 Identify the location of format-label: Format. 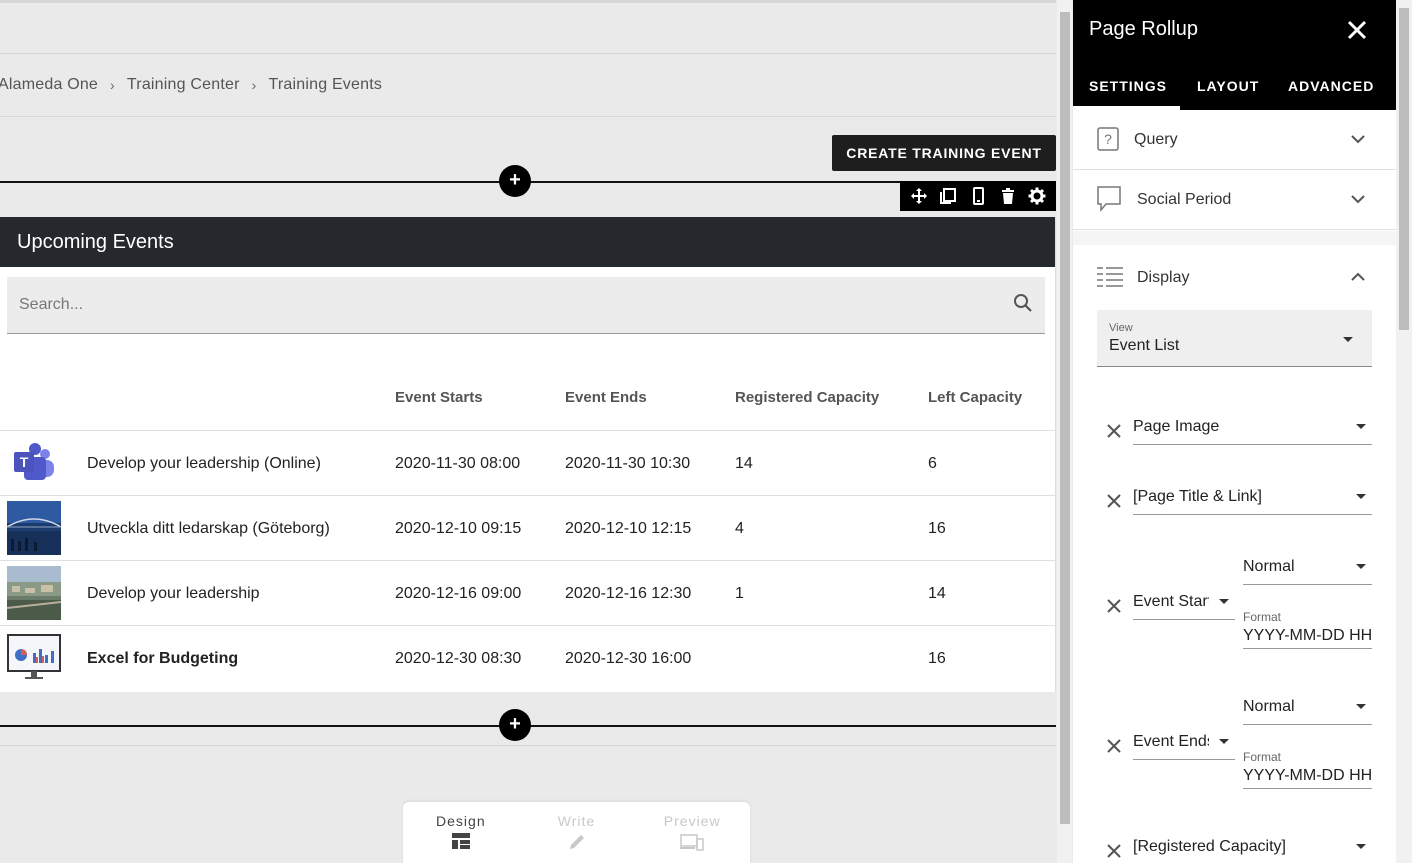
(1262, 757).